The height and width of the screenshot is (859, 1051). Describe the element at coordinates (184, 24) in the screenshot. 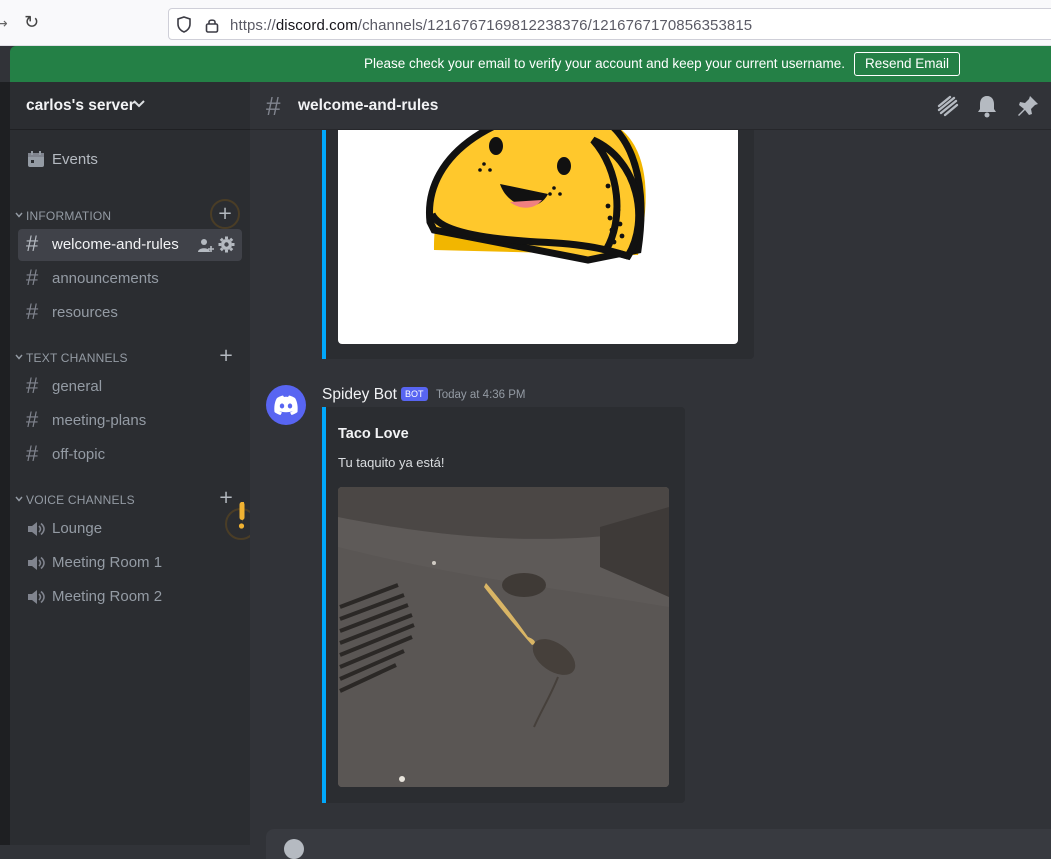

I see `shield-icon` at that location.